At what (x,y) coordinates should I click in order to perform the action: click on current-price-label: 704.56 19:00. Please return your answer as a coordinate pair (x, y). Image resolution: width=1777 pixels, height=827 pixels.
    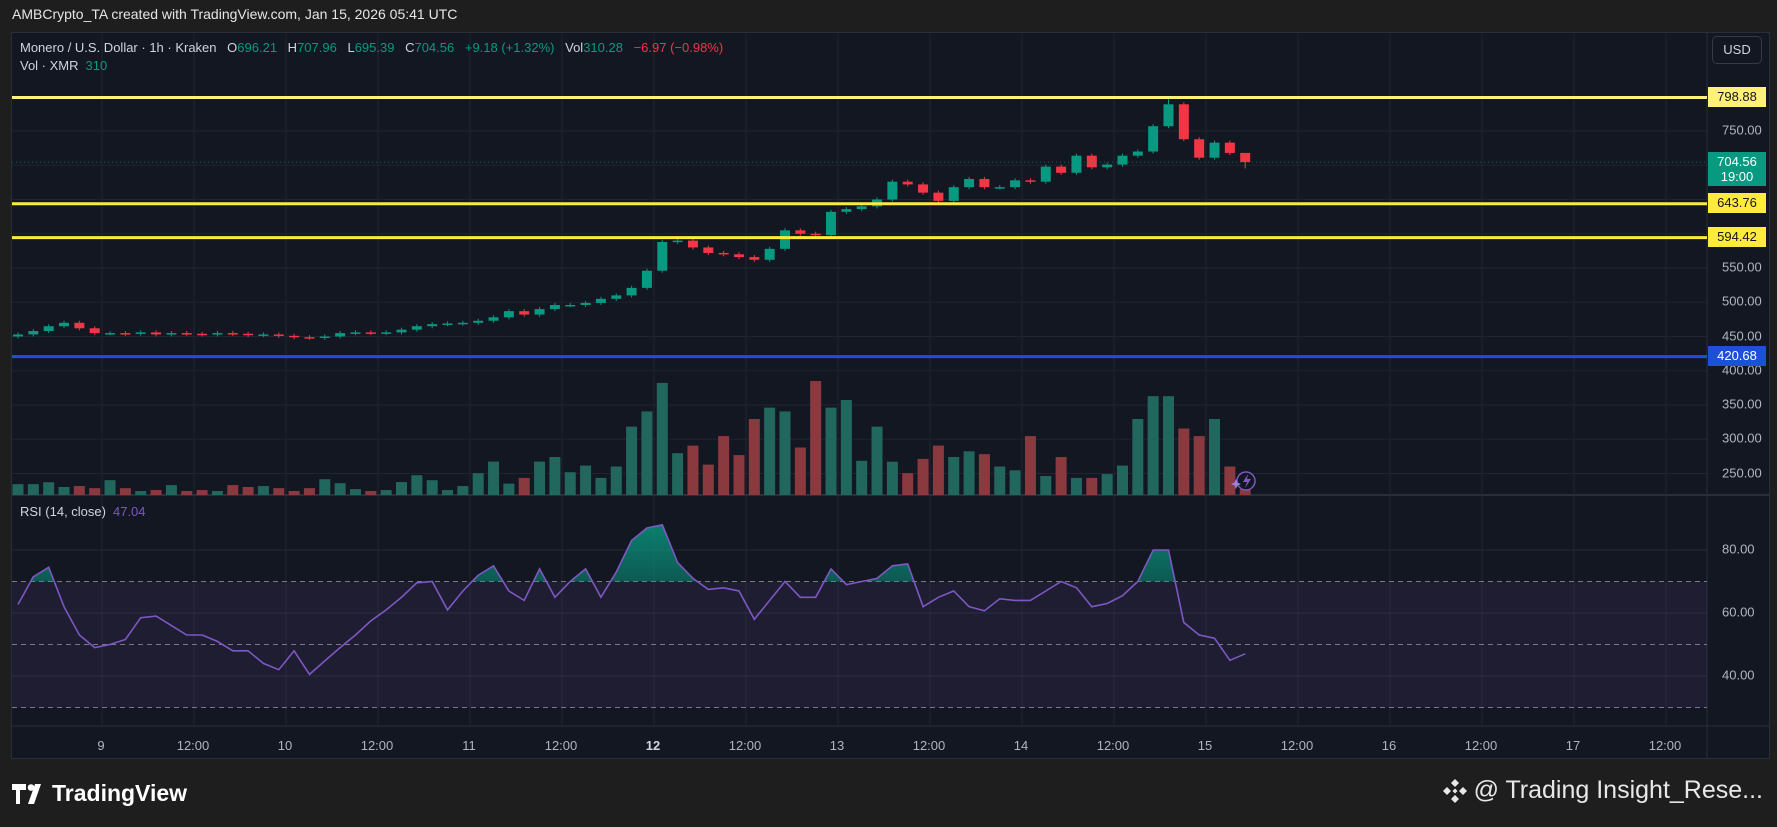
    Looking at the image, I should click on (1737, 169).